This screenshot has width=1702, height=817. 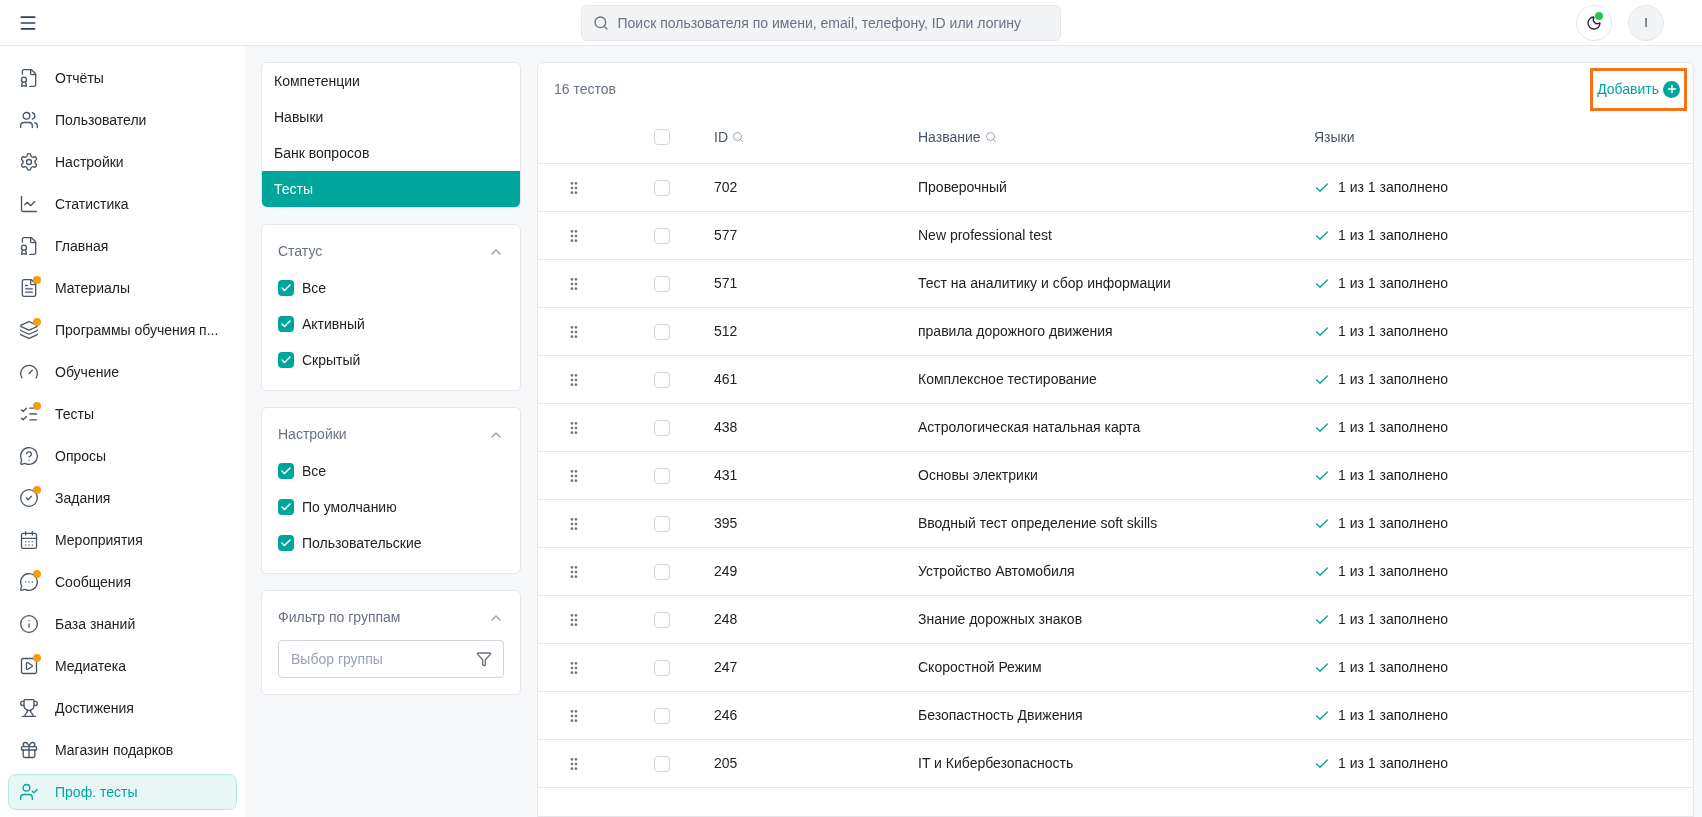 I want to click on id-cell-text: 247, so click(x=726, y=667).